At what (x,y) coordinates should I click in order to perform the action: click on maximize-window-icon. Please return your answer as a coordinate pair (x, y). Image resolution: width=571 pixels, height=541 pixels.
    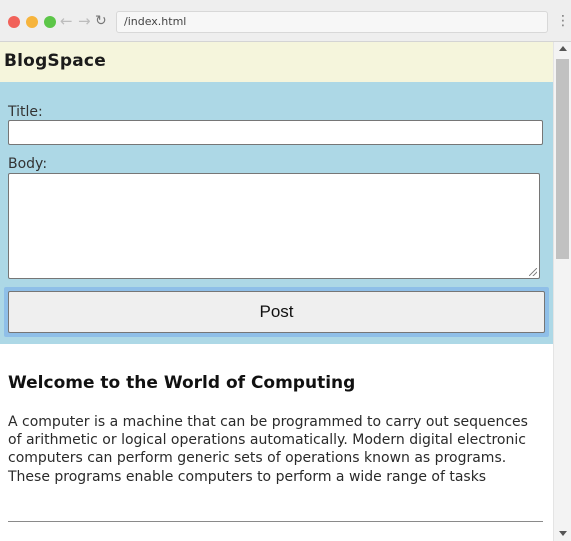
    Looking at the image, I should click on (50, 22).